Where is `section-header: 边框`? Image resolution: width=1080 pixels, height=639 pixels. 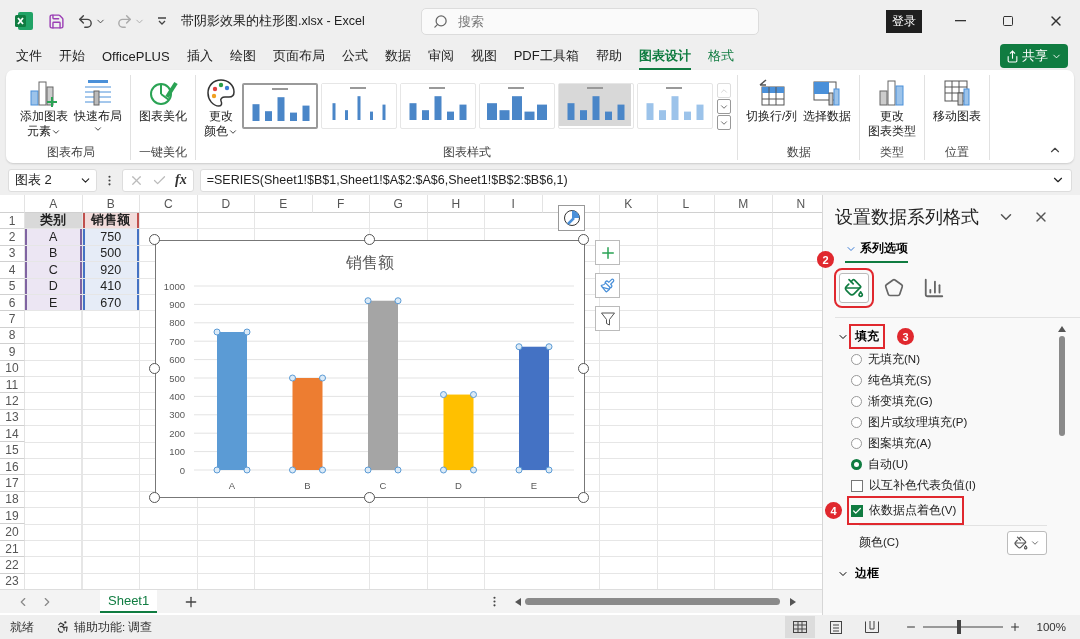 section-header: 边框 is located at coordinates (858, 572).